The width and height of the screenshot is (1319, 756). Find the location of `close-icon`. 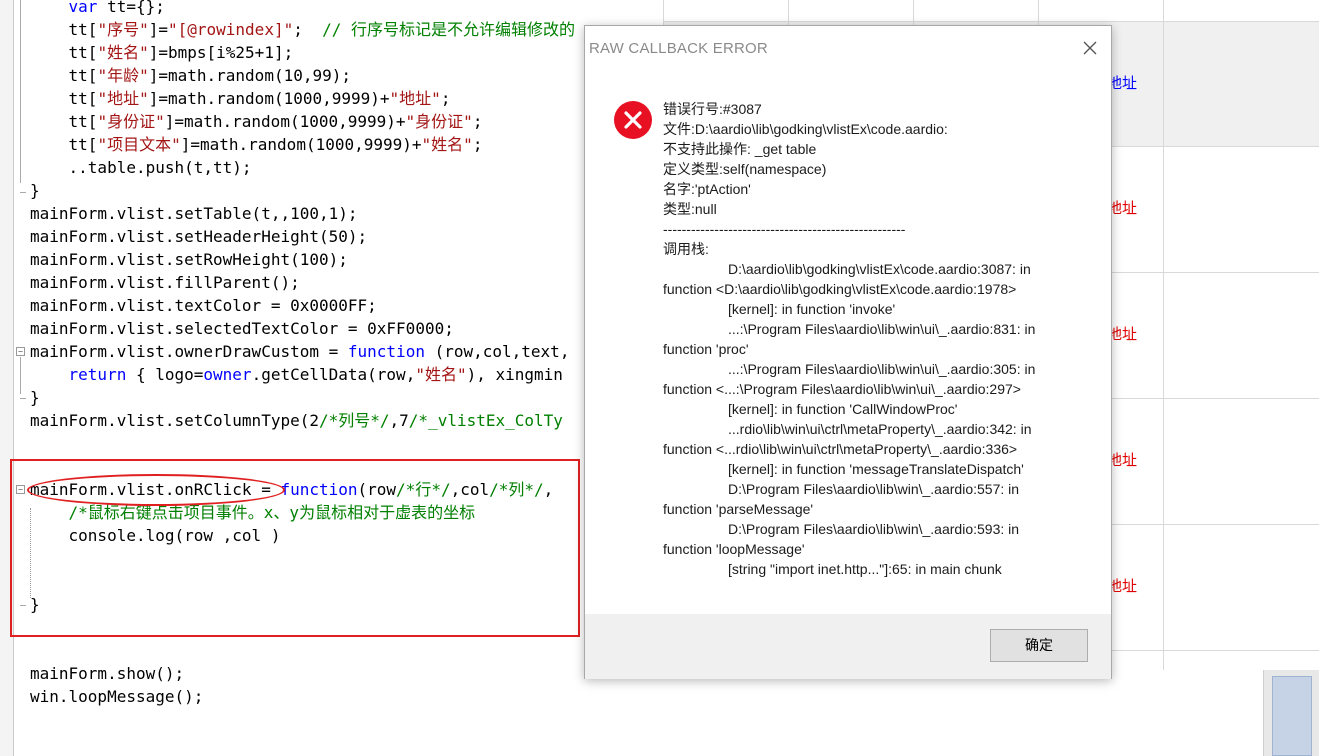

close-icon is located at coordinates (1090, 48).